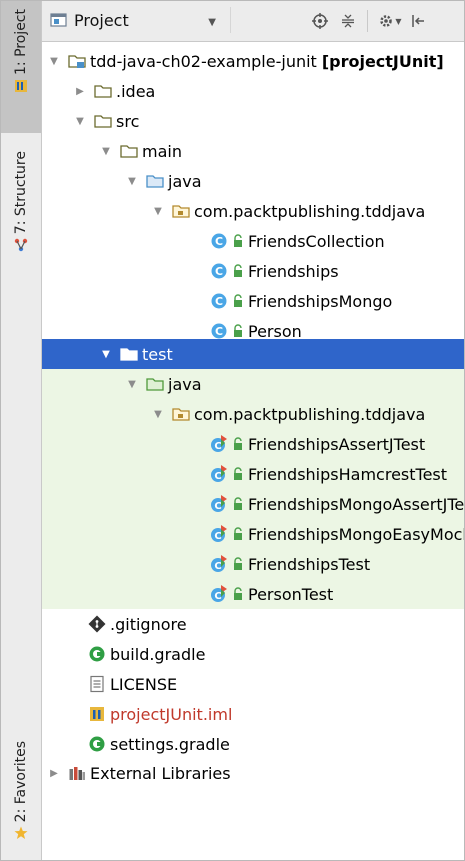 The height and width of the screenshot is (861, 465). Describe the element at coordinates (356, 534) in the screenshot. I see `tree-label: FriendshipsMongoEasyMockTest` at that location.